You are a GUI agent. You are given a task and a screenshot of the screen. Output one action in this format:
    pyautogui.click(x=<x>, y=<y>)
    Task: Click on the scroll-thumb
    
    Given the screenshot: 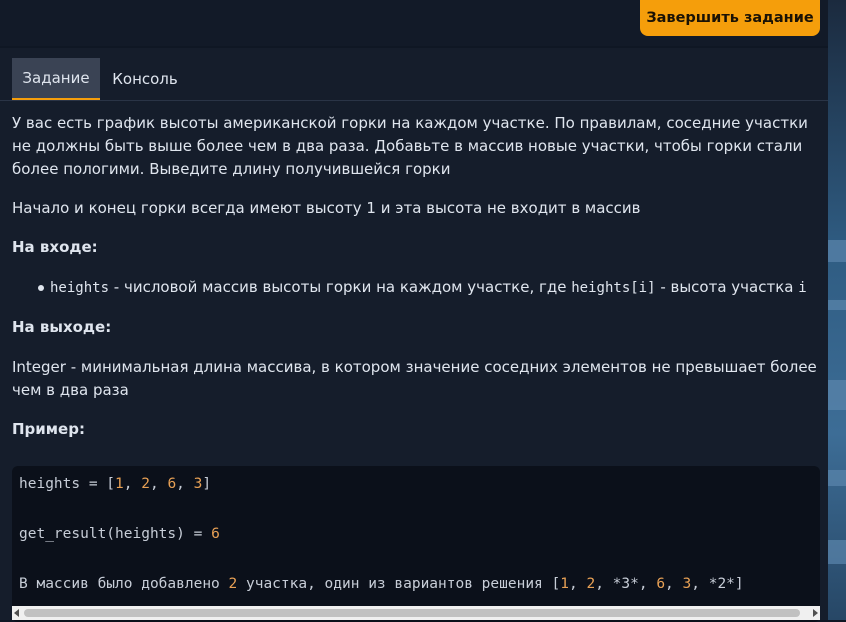 What is the action you would take?
    pyautogui.click(x=412, y=613)
    